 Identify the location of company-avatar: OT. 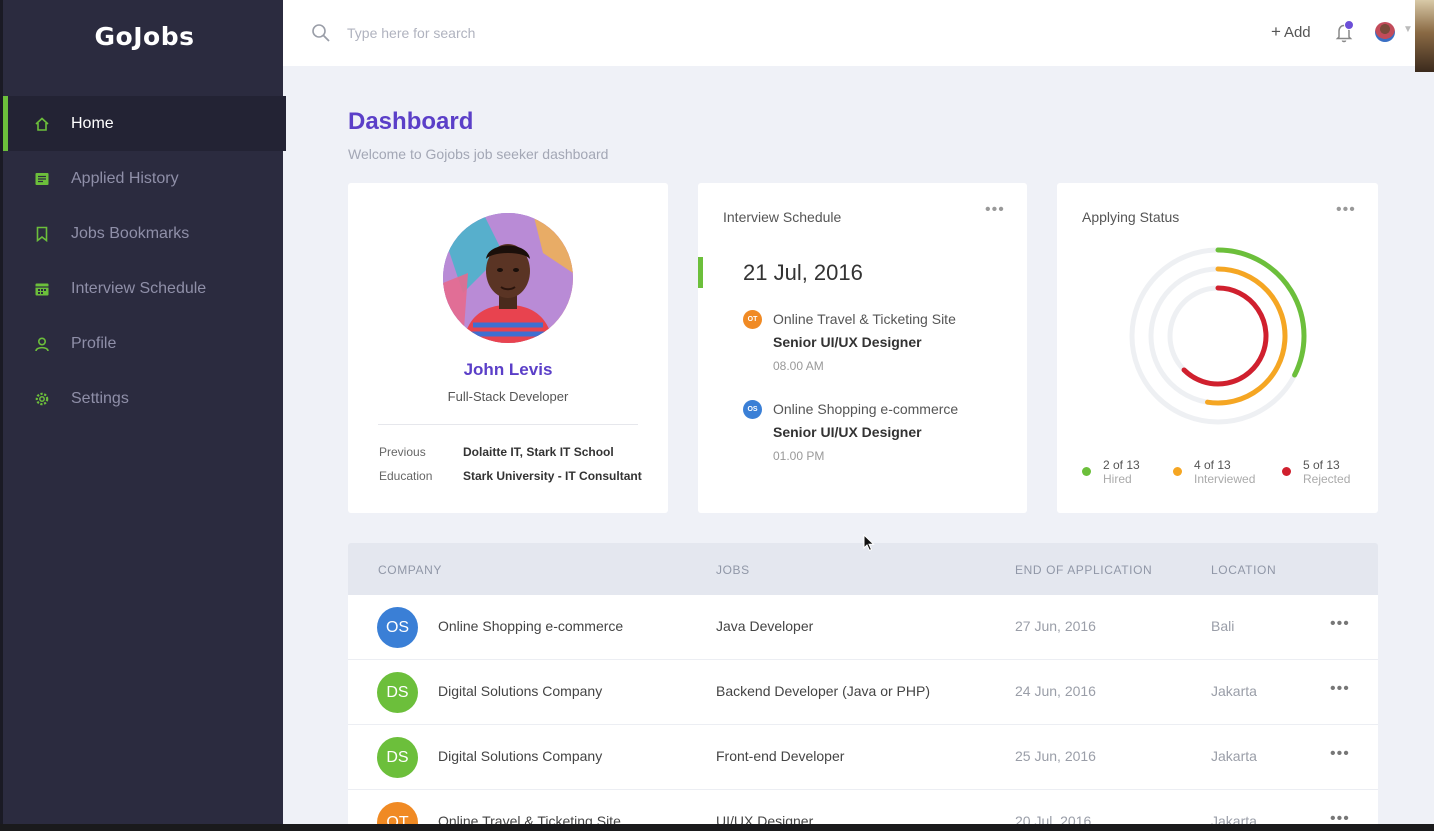
(397, 813).